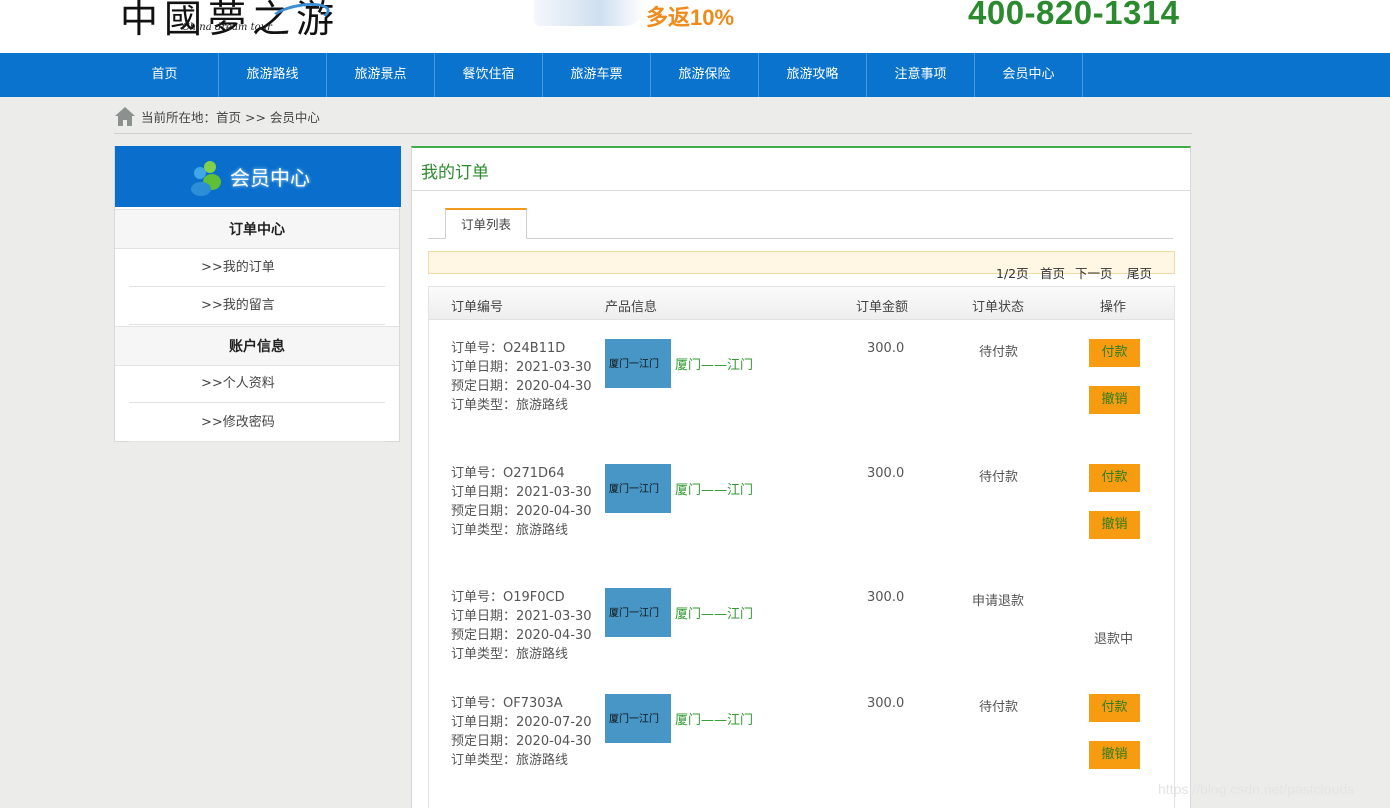 The width and height of the screenshot is (1390, 808). What do you see at coordinates (257, 423) in the screenshot?
I see `sidebar-item-change-password: >>修改密码` at bounding box center [257, 423].